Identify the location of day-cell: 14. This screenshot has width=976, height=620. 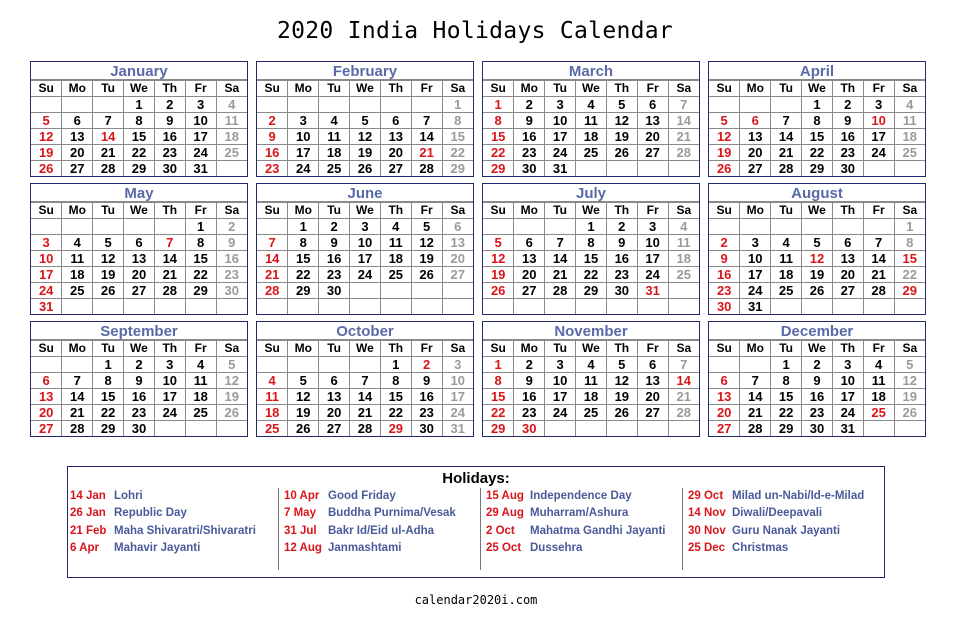
(426, 136).